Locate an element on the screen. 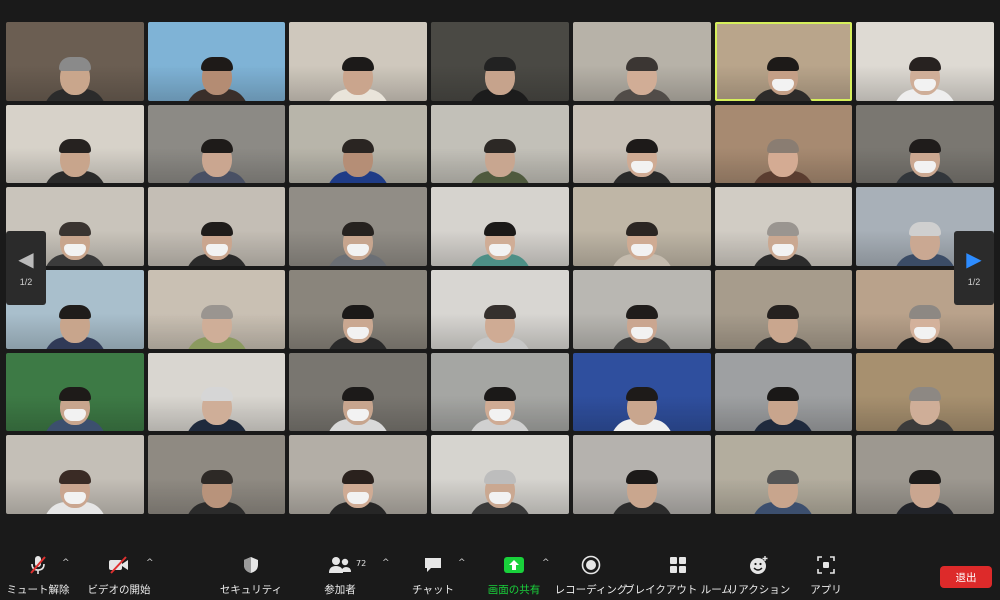 The image size is (1000, 600). apps-button: アプリ is located at coordinates (826, 576).